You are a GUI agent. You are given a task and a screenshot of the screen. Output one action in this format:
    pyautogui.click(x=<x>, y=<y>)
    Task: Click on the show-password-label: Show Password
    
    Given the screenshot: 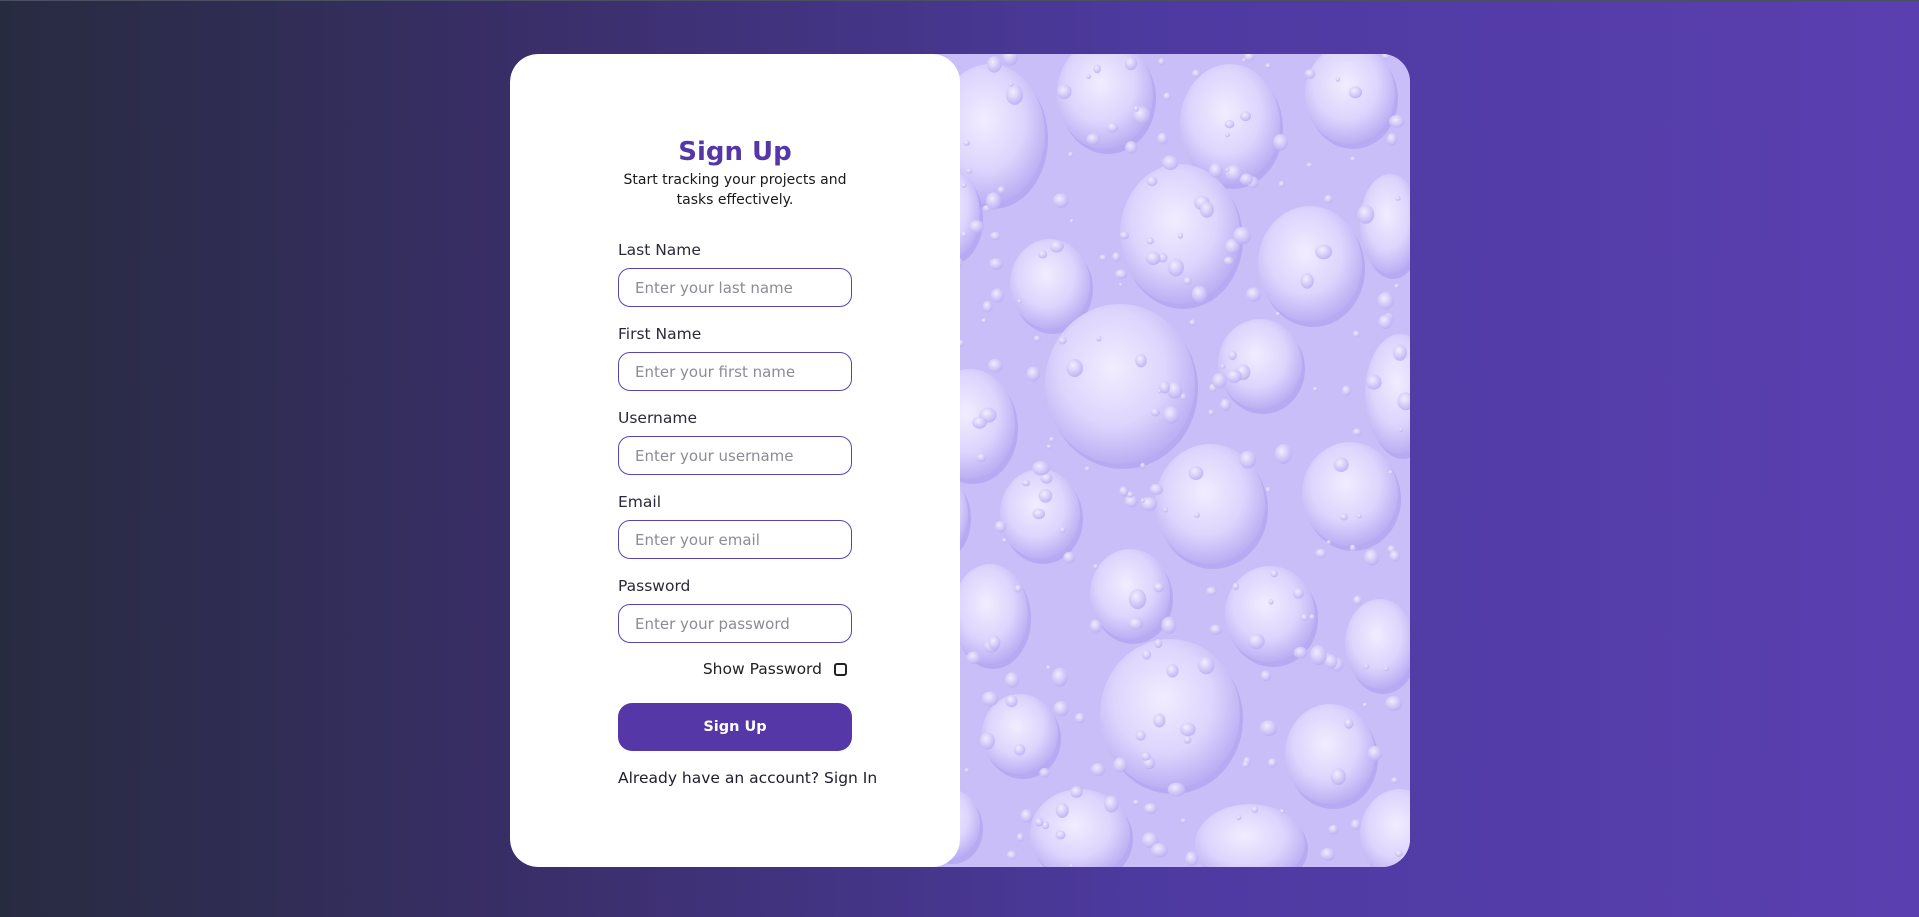 What is the action you would take?
    pyautogui.click(x=762, y=669)
    